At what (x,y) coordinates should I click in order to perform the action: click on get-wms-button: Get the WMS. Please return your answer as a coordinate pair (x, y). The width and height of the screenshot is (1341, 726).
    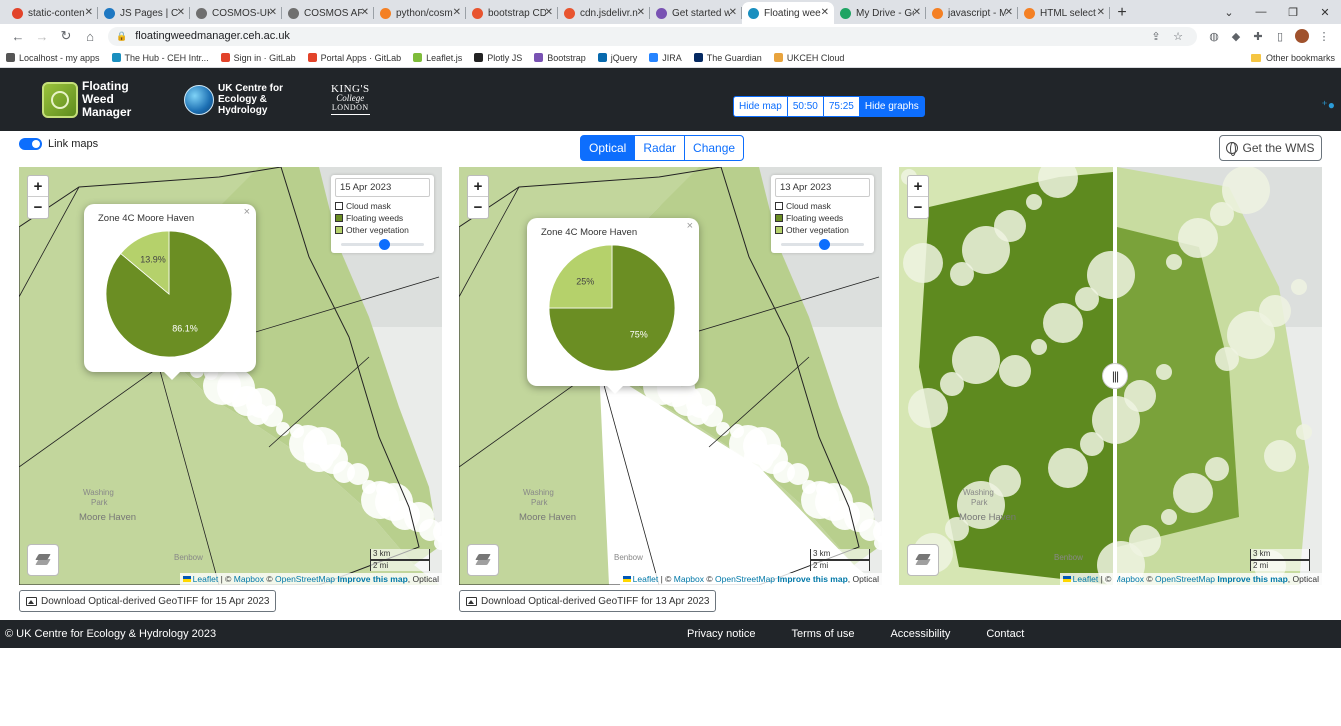
    Looking at the image, I should click on (1270, 148).